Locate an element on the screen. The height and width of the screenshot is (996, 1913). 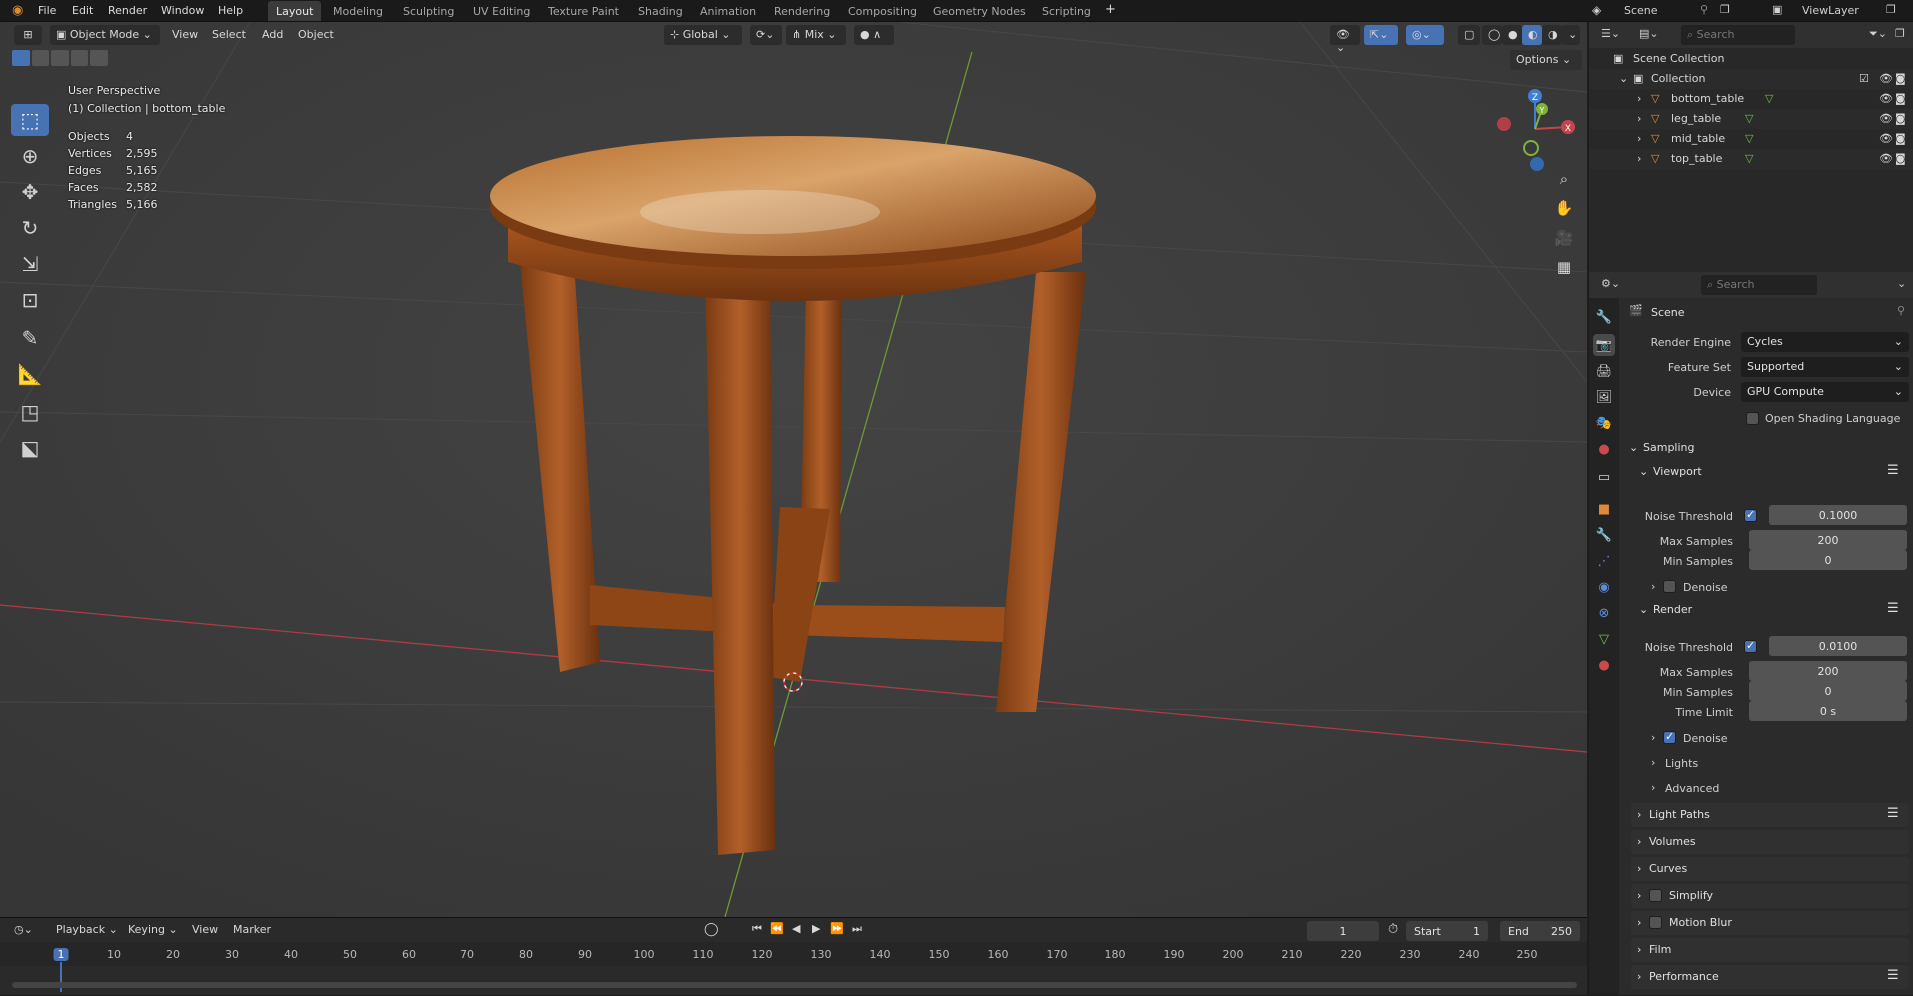
collection-checkbox-icon: ☑ is located at coordinates (1864, 78).